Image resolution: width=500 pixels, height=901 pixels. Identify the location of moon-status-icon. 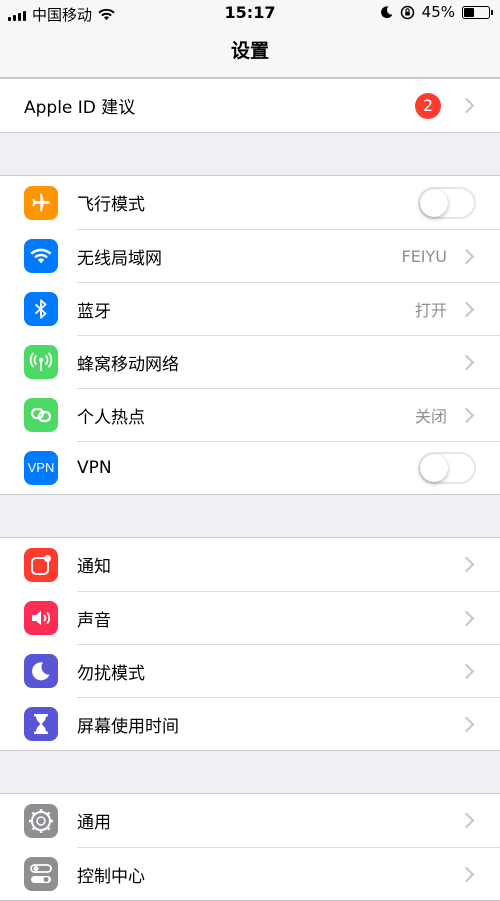
(386, 11).